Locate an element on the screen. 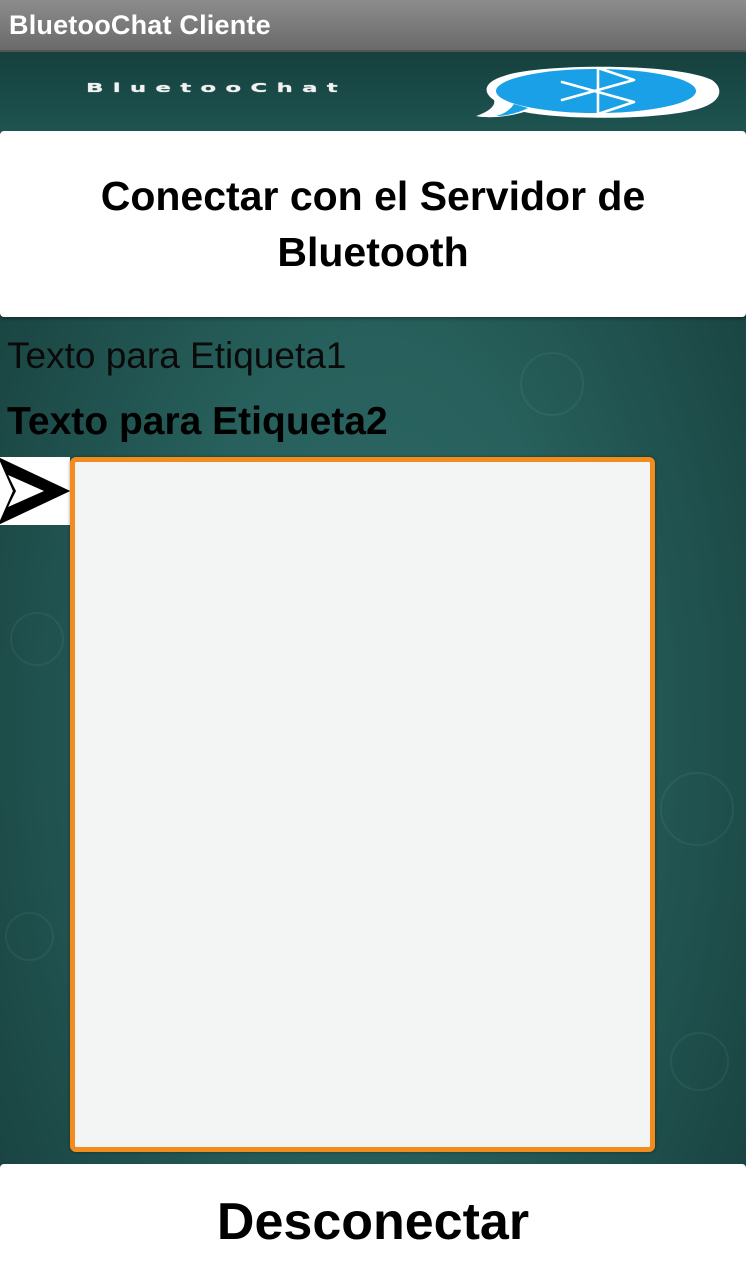 Image resolution: width=746 pixels, height=1280 pixels. label-etiqueta1: Texto para Etiqueta1 is located at coordinates (177, 355).